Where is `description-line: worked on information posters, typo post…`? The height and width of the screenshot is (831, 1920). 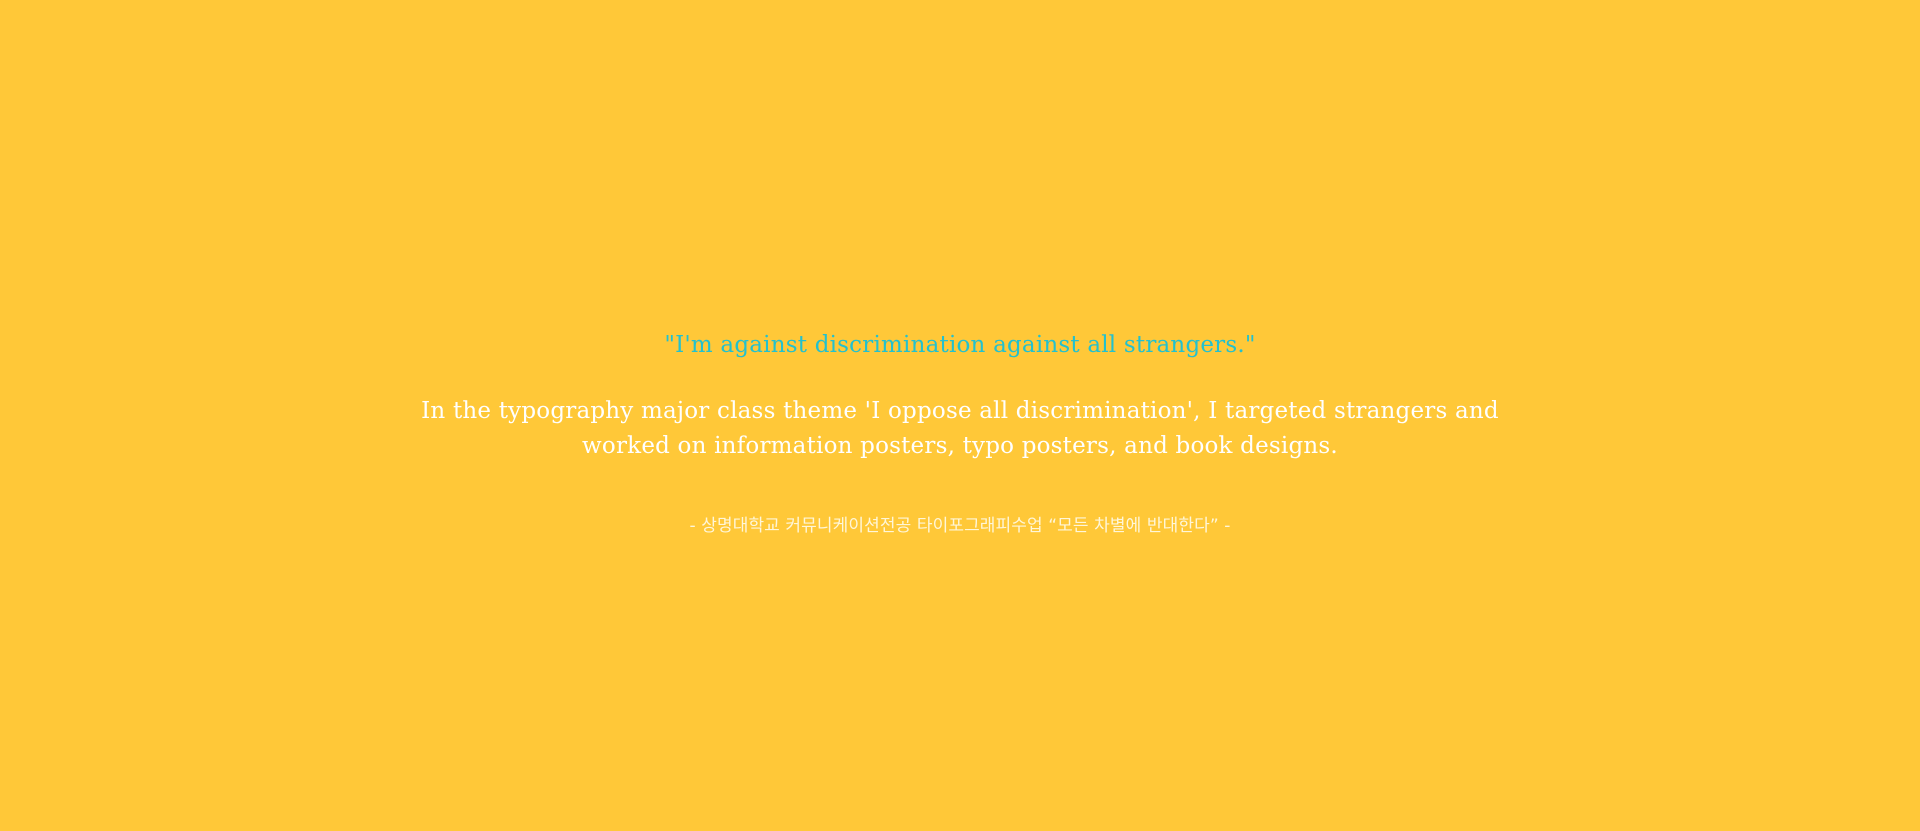 description-line: worked on information posters, typo post… is located at coordinates (960, 446).